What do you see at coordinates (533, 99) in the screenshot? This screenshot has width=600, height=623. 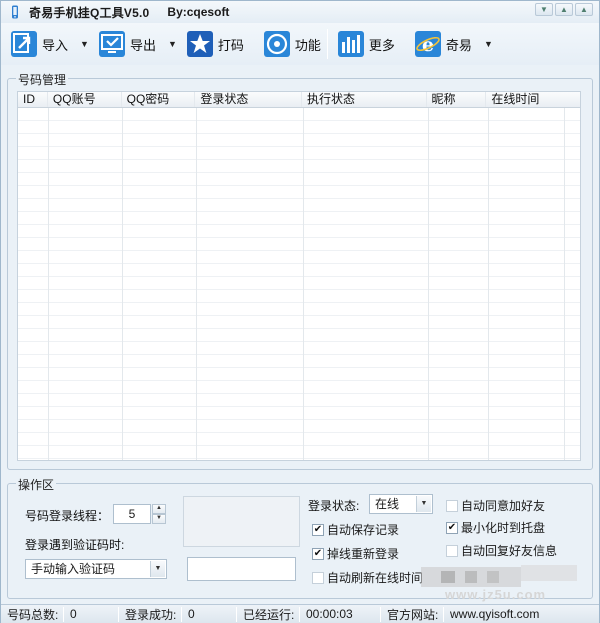 I see `column-header-online-time: 在线时间` at bounding box center [533, 99].